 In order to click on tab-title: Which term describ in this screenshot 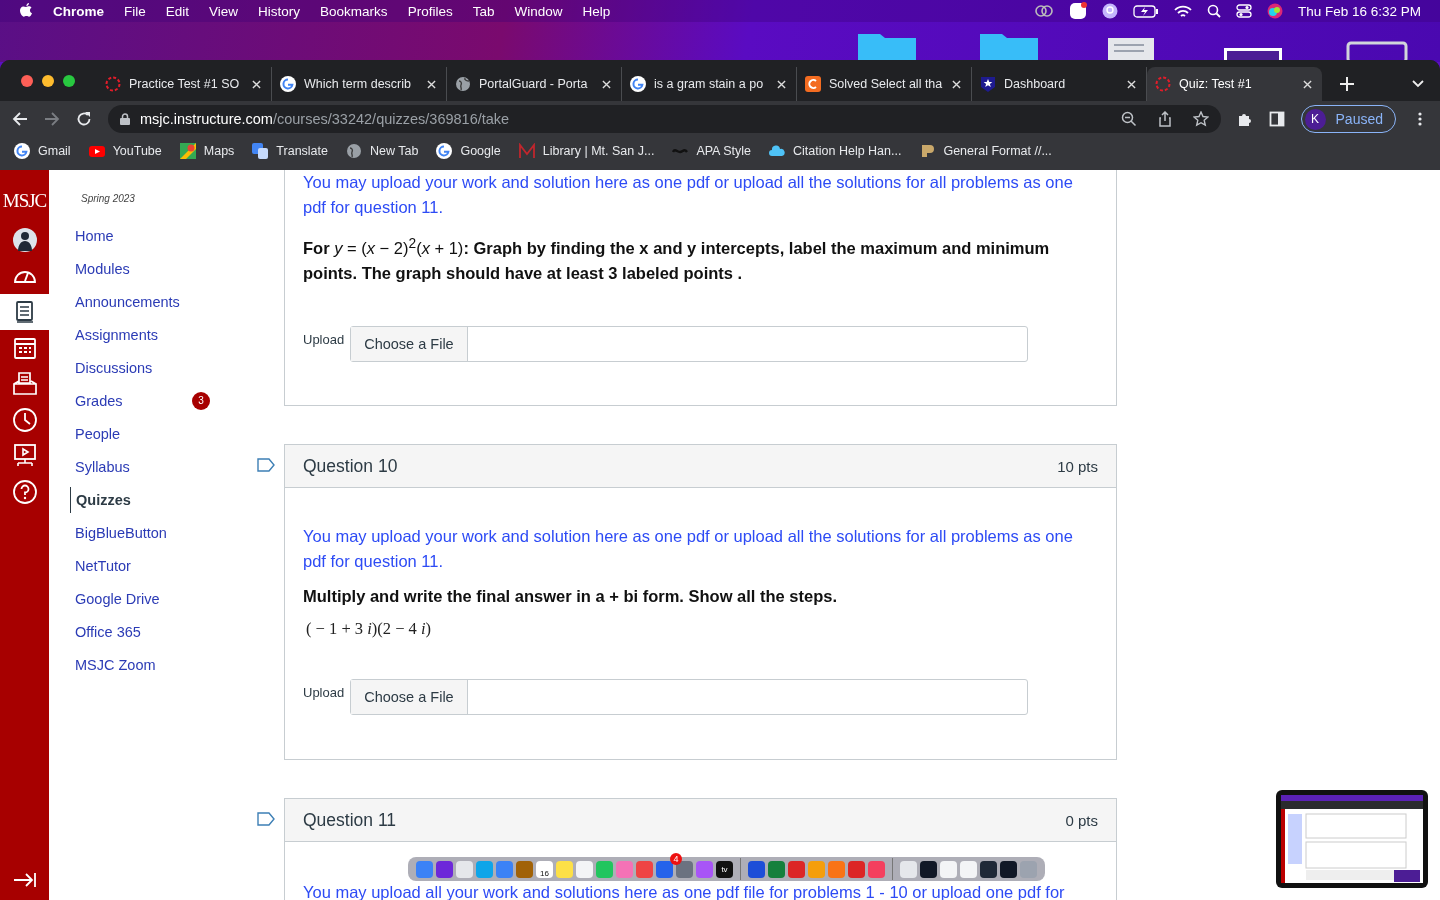, I will do `click(358, 84)`.